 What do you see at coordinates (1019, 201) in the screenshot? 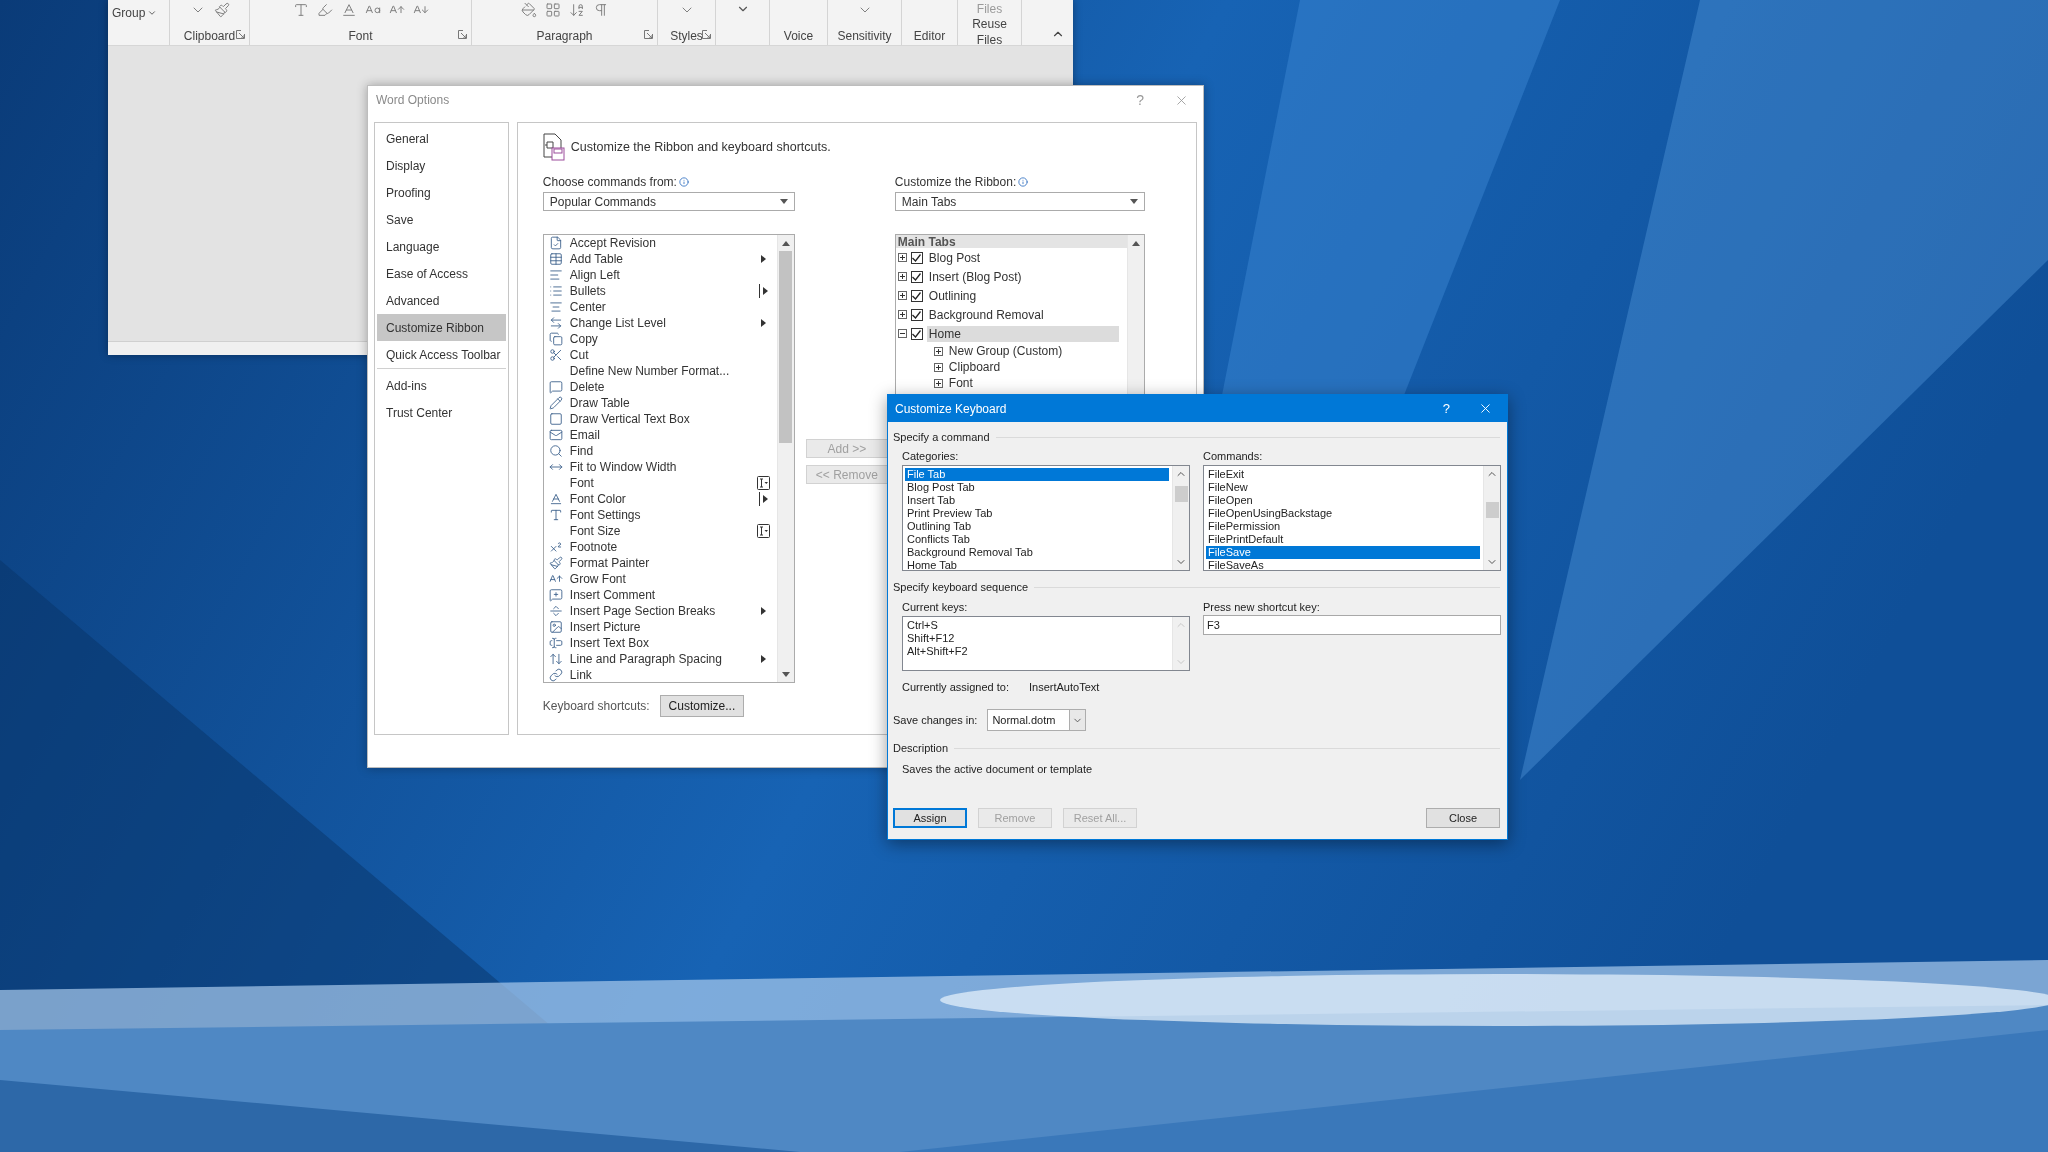
I see `ribbon-tabs-dropdown: Main Tabs` at bounding box center [1019, 201].